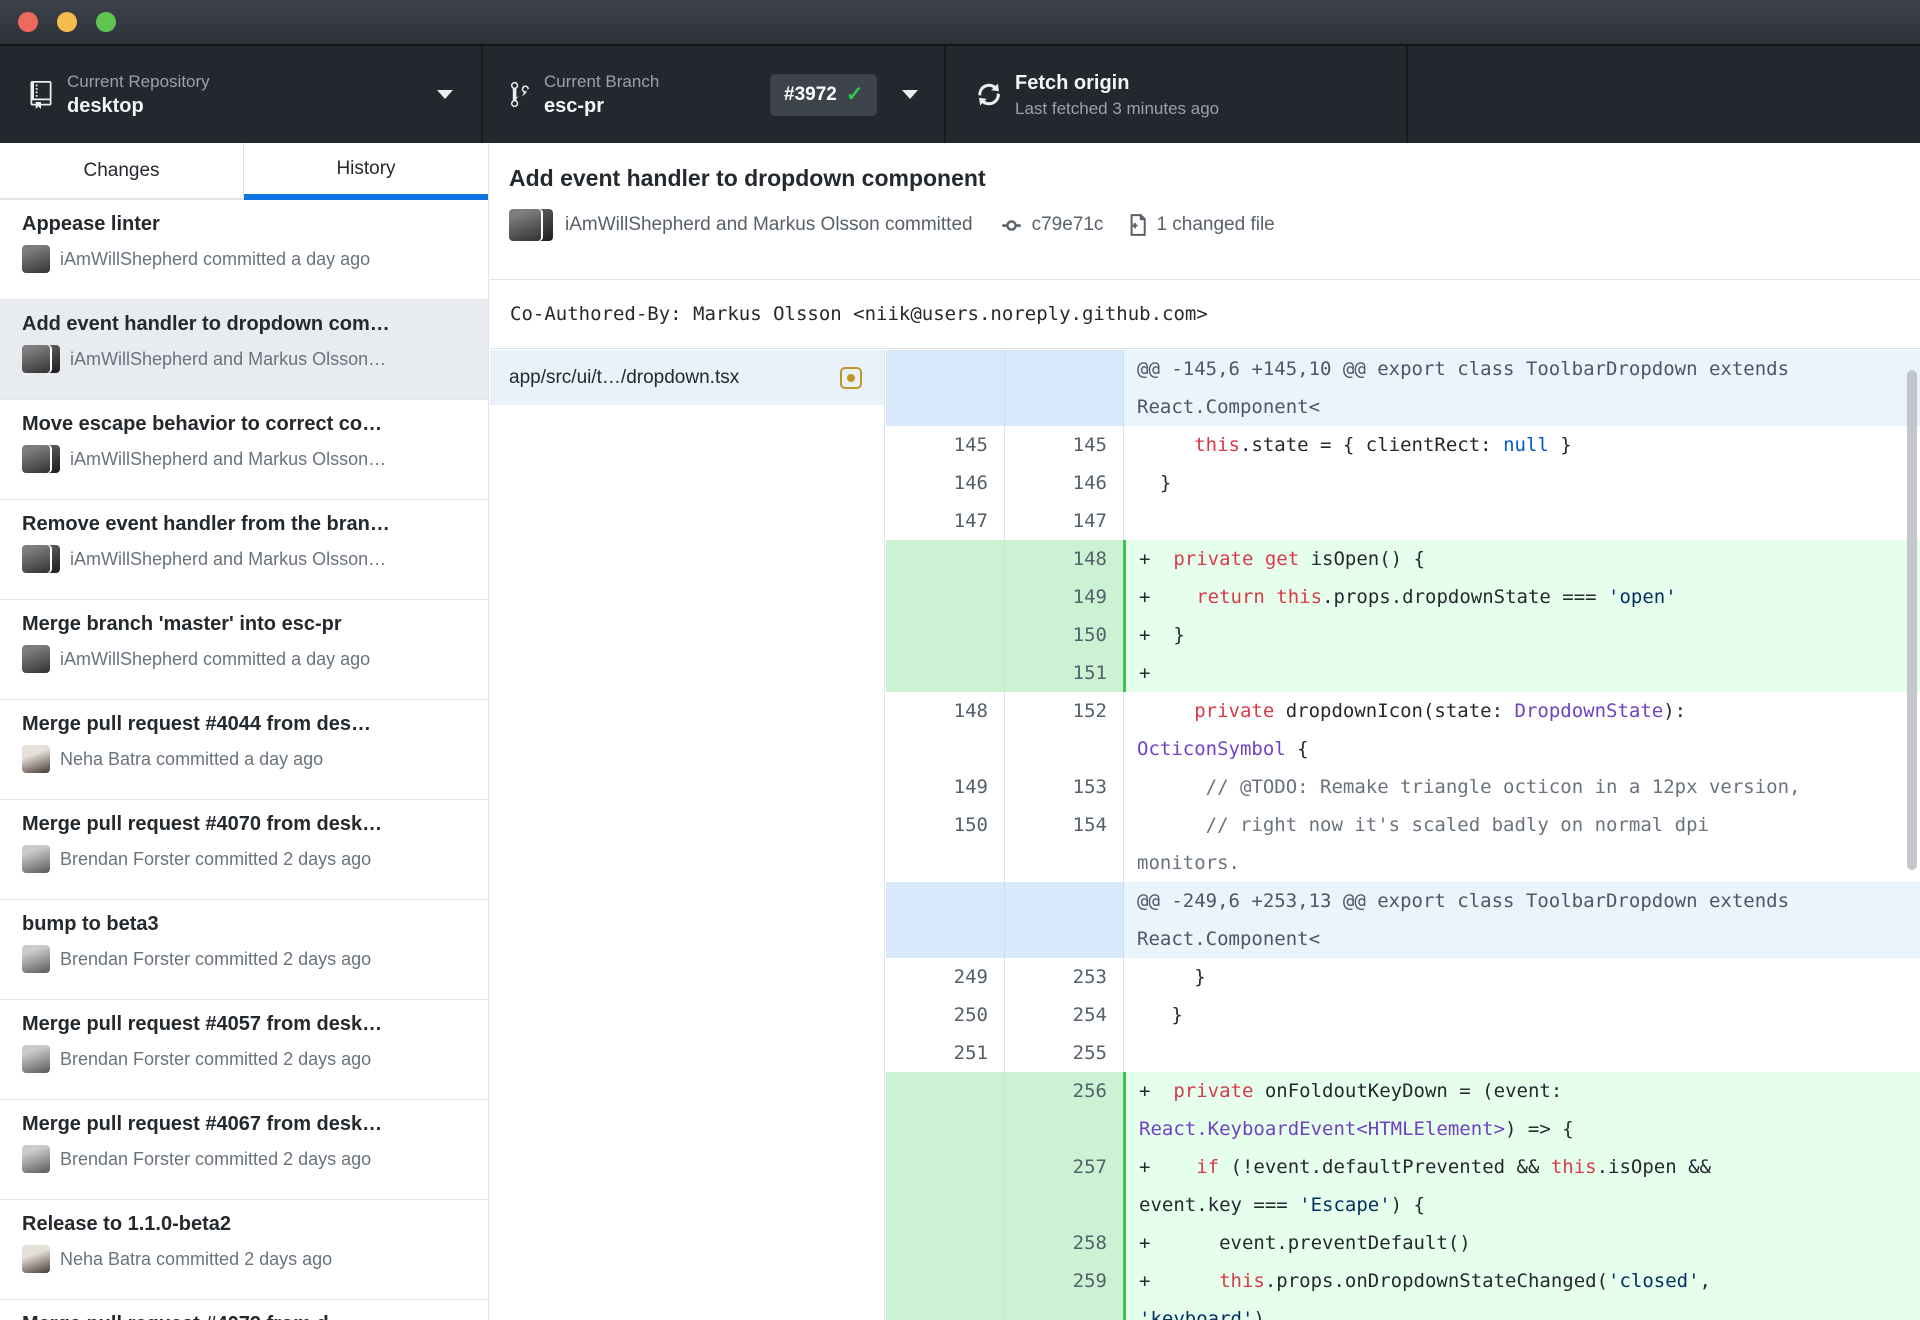 This screenshot has width=1920, height=1320. What do you see at coordinates (122, 171) in the screenshot?
I see `tab-changes: Changes` at bounding box center [122, 171].